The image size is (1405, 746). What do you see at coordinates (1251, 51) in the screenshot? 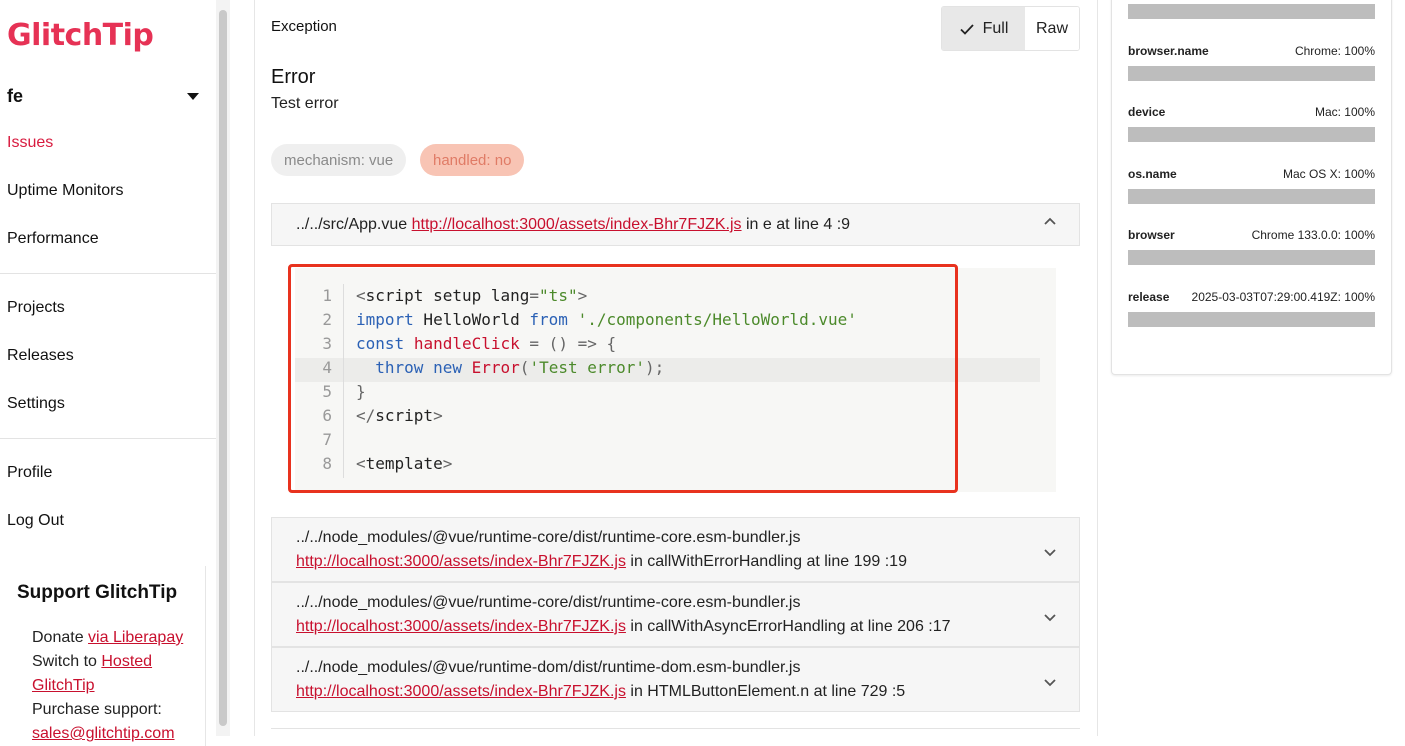
I see `tag-row: browser.name Chrome: 100%` at bounding box center [1251, 51].